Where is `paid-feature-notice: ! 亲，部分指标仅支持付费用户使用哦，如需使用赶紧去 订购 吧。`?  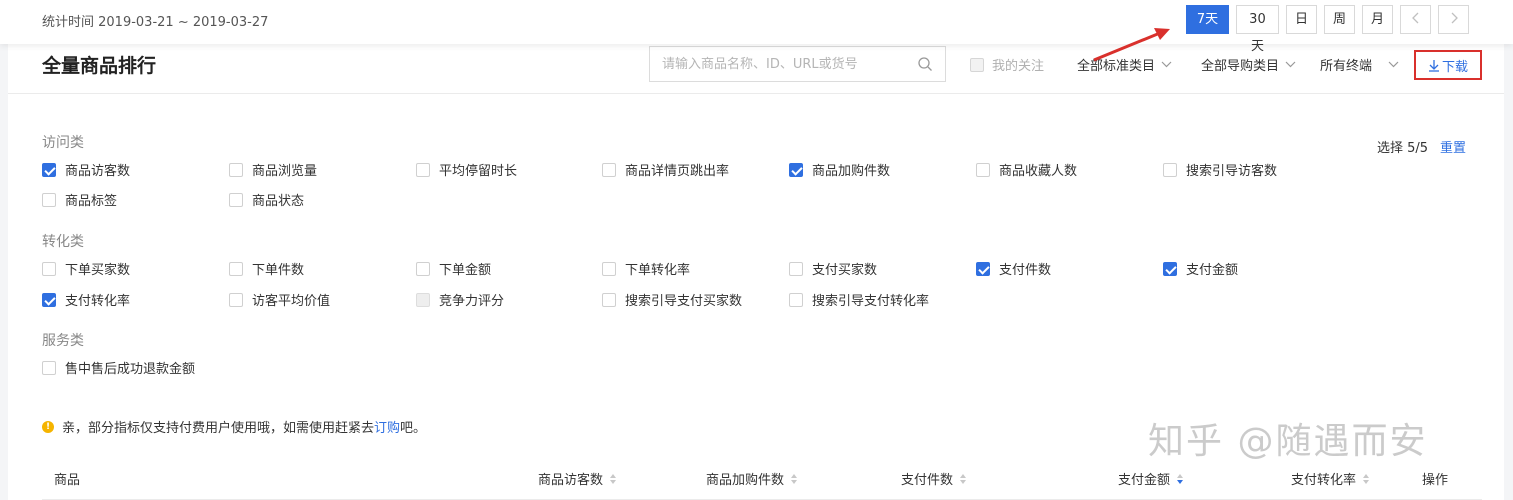
paid-feature-notice: ! 亲，部分指标仅支持付费用户使用哦，如需使用赶紧去 订购 吧。 is located at coordinates (234, 426).